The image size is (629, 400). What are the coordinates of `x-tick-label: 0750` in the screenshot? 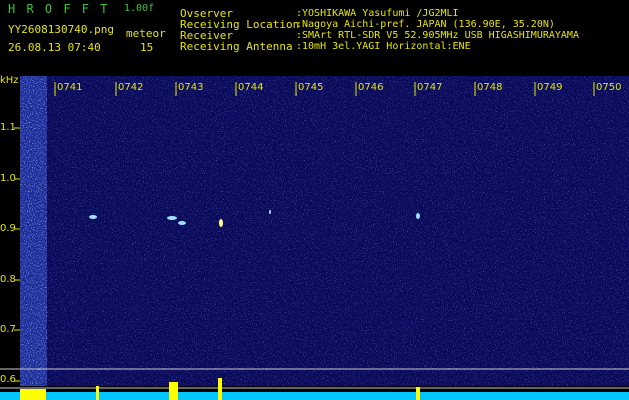 It's located at (609, 87).